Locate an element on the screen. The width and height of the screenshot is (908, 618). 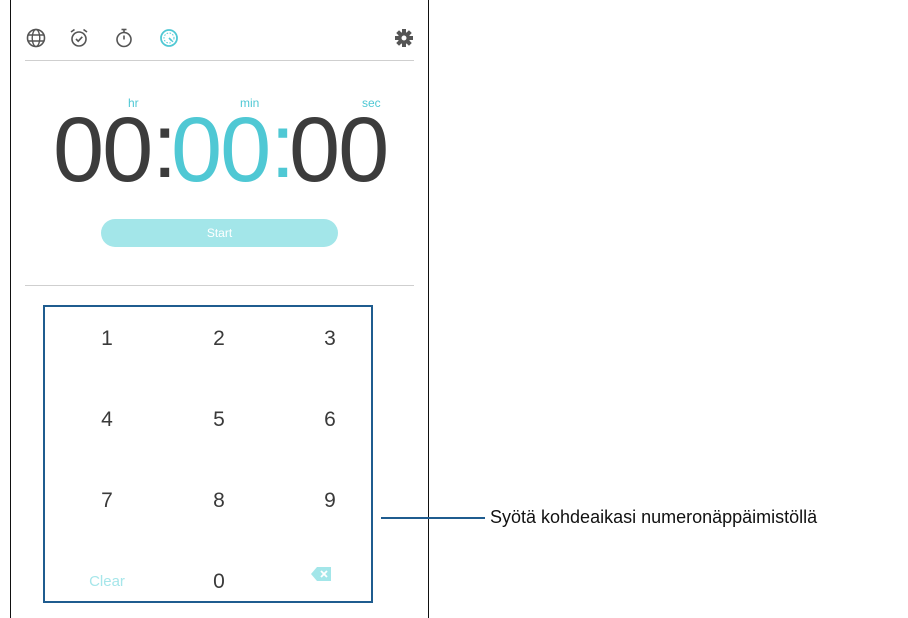
keypad-key-9: 9 is located at coordinates (330, 501).